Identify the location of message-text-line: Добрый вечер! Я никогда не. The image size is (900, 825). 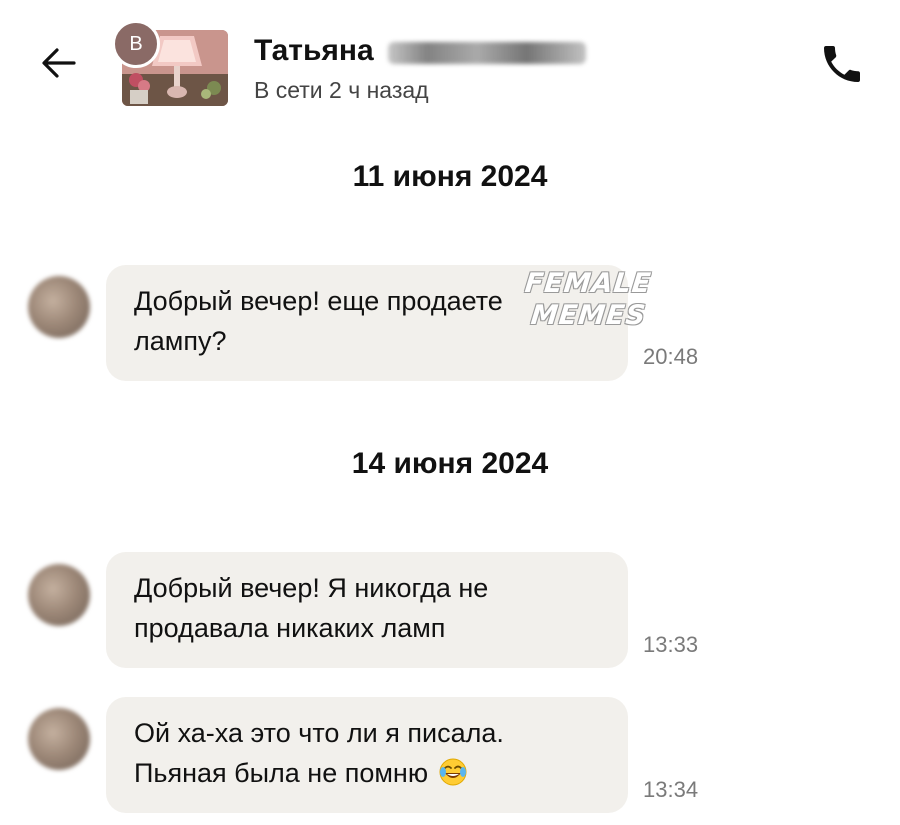
(311, 588).